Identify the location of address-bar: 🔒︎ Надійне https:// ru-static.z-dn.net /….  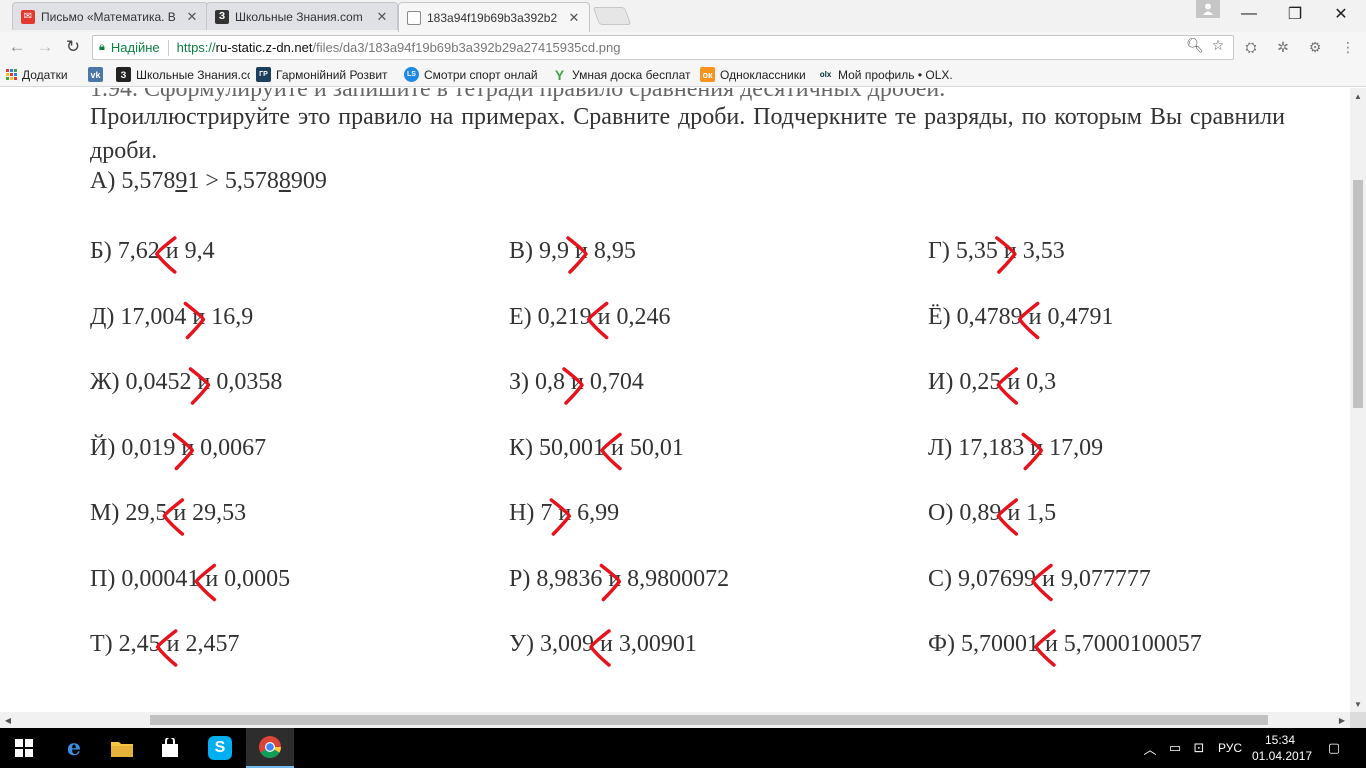
(663, 47).